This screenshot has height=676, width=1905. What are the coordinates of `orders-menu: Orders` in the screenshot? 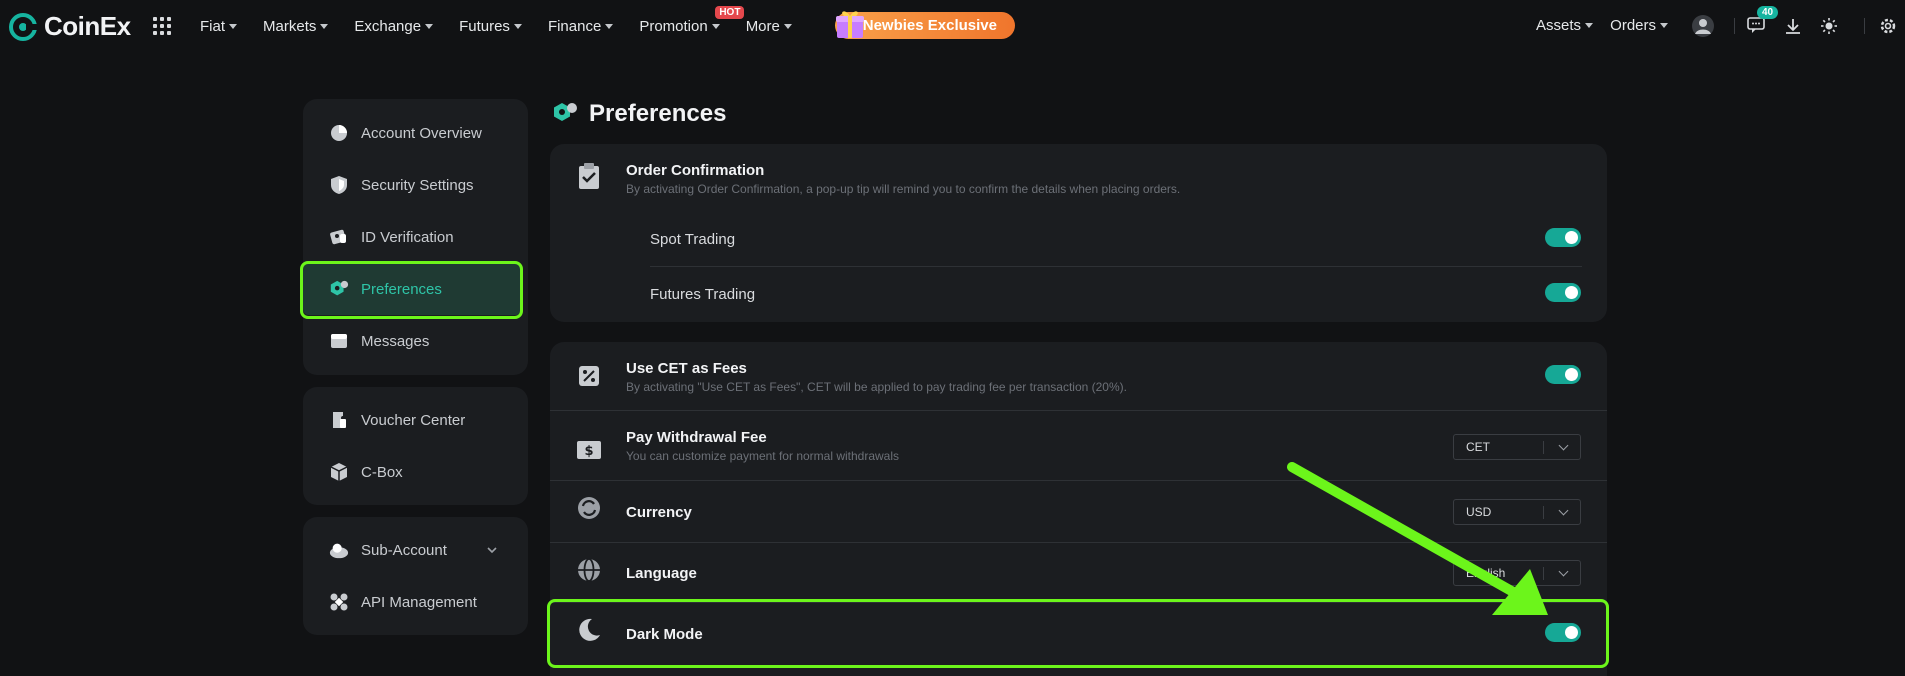 It's located at (1639, 25).